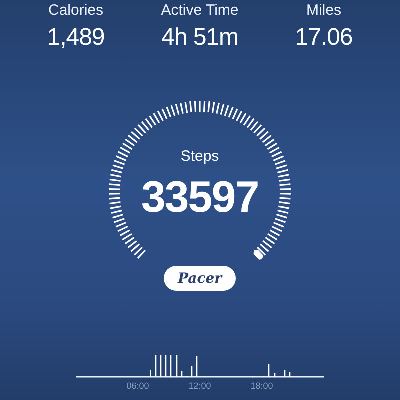  Describe the element at coordinates (200, 10) in the screenshot. I see `stat-label: Active Time` at that location.